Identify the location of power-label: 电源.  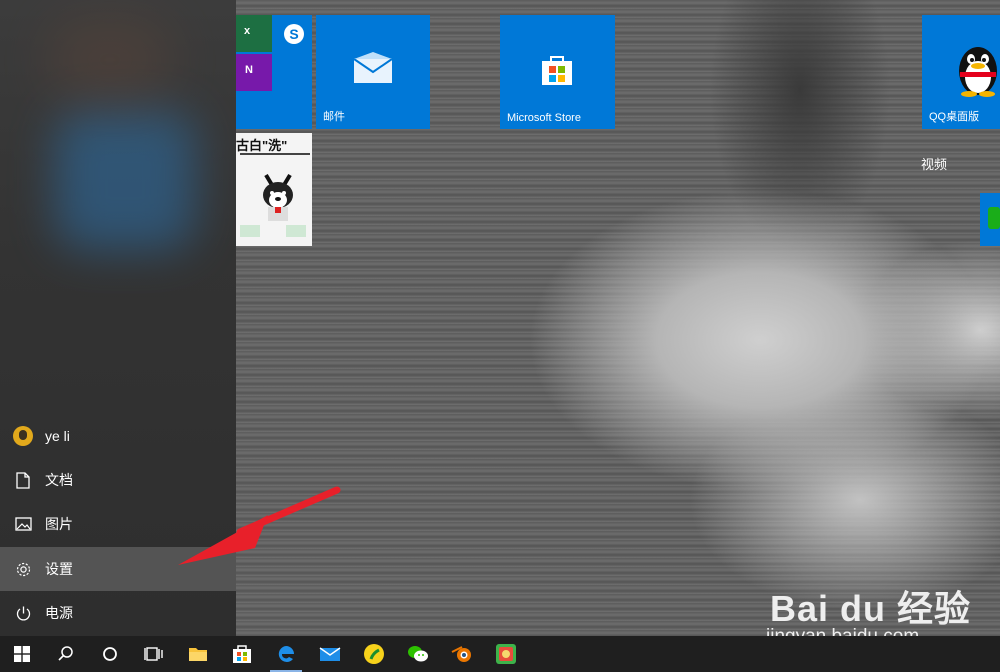
(59, 613).